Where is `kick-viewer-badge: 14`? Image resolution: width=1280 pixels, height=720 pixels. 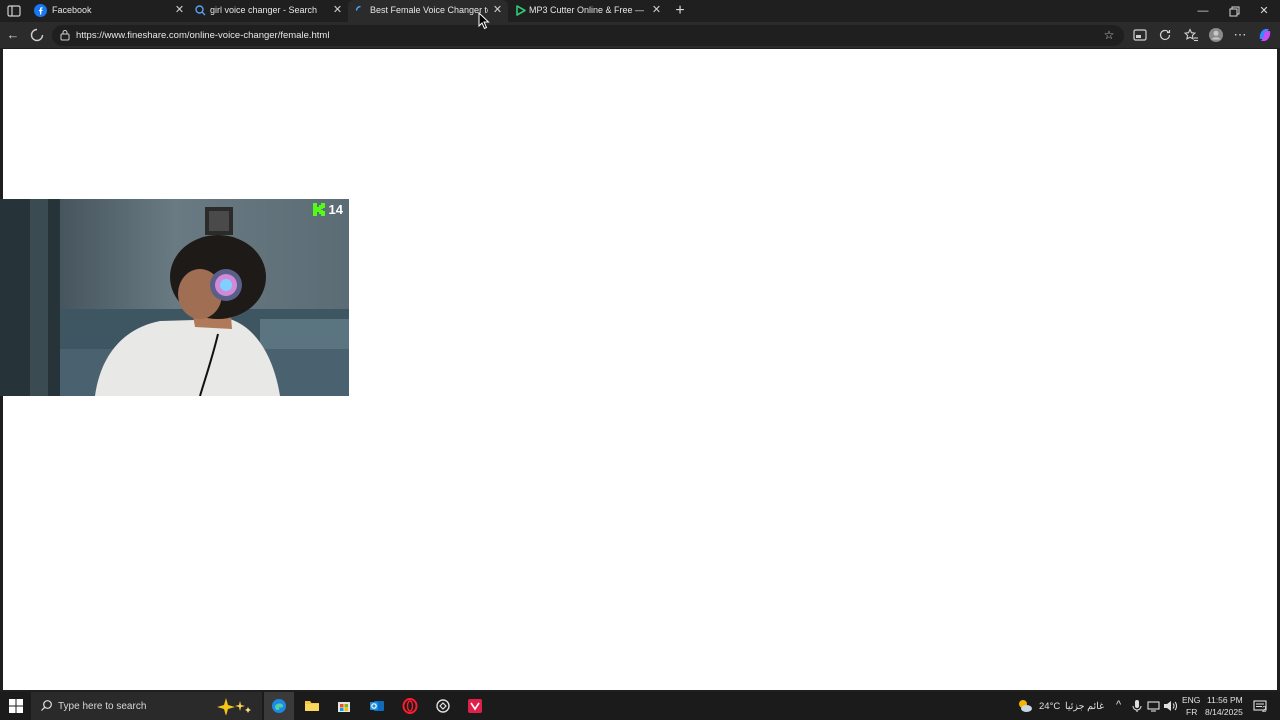 kick-viewer-badge: 14 is located at coordinates (327, 209).